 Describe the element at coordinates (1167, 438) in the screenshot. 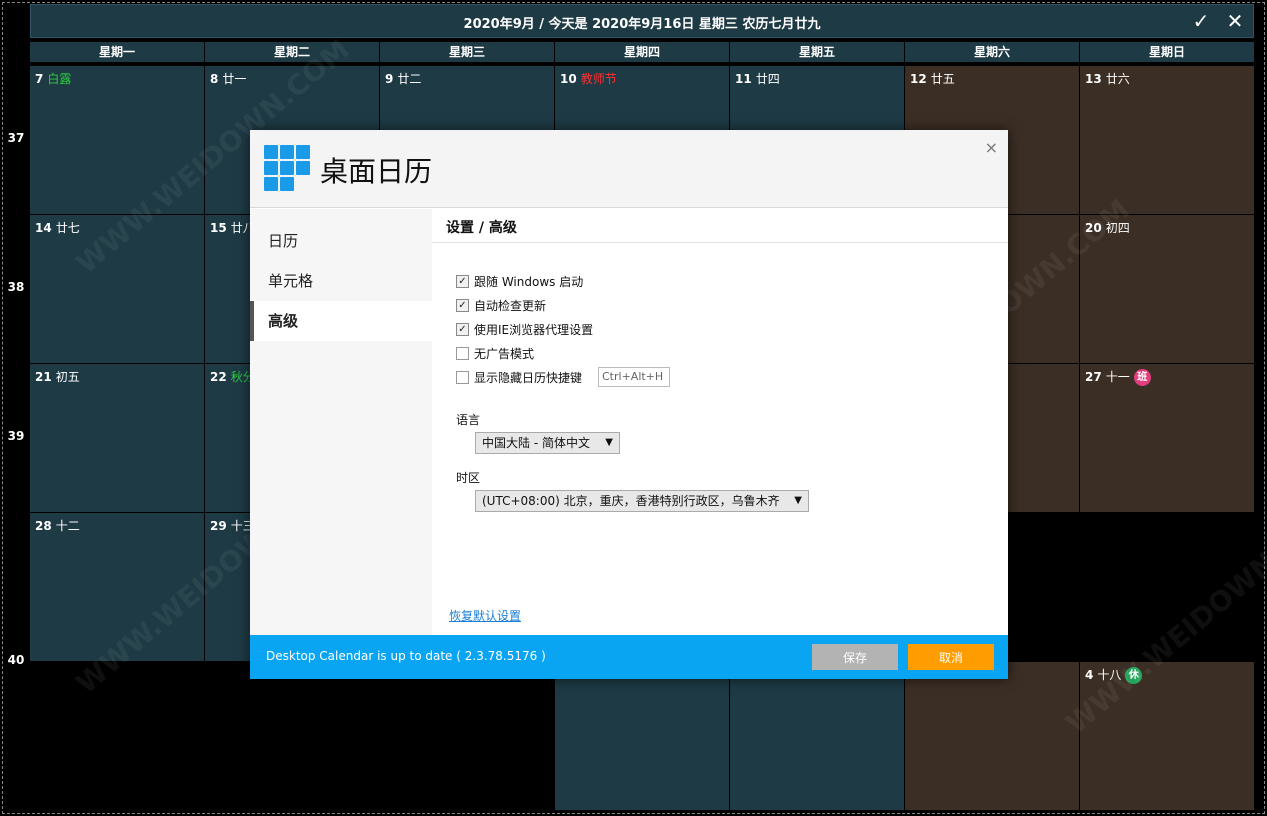

I see `day-cell-weekend: 27 十一班` at that location.